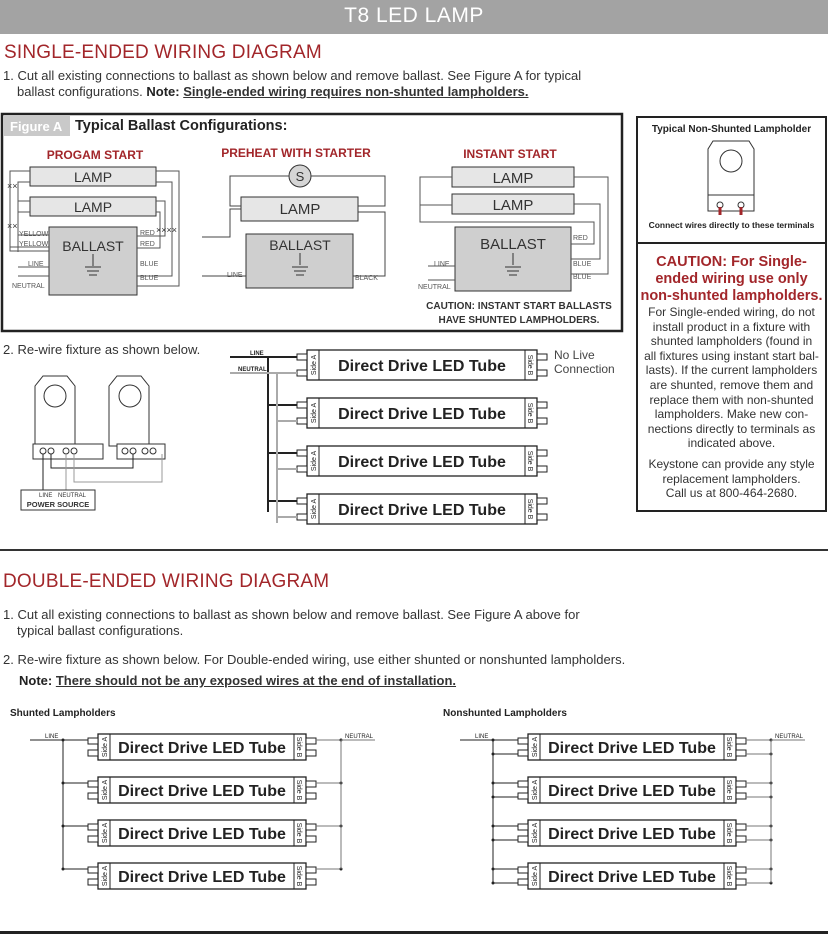  I want to click on power-source-label: POWER SOURCE, so click(58, 504).